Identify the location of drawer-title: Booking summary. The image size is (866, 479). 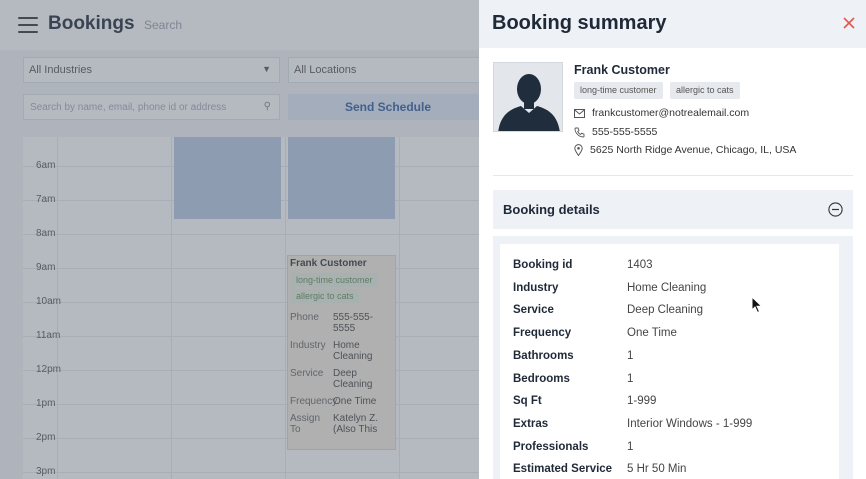
(579, 23).